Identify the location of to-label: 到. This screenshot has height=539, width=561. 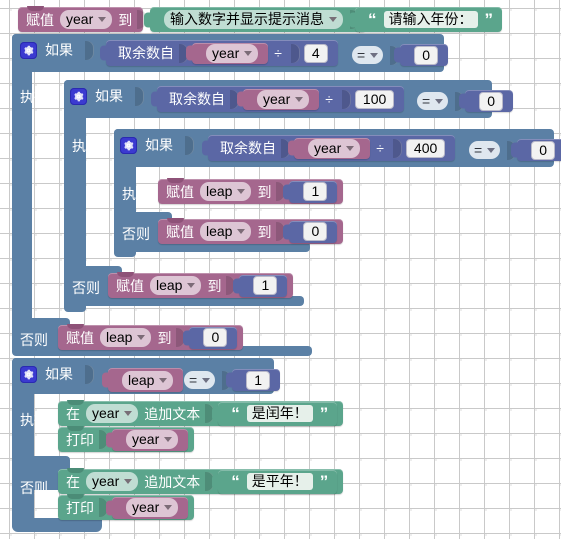
(264, 191).